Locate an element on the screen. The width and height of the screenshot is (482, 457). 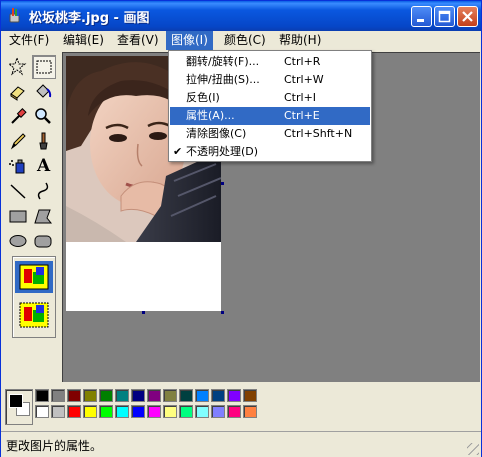
menu-item-shortcut: Ctrl+E is located at coordinates (302, 115).